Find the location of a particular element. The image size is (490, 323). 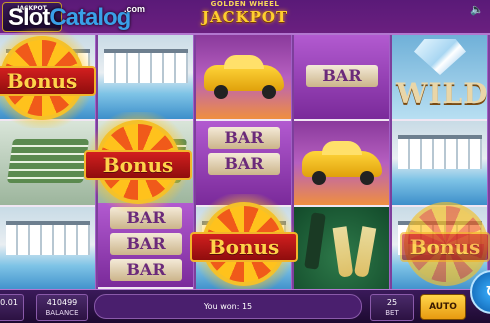

bet-display: 0.01 is located at coordinates (12, 307).